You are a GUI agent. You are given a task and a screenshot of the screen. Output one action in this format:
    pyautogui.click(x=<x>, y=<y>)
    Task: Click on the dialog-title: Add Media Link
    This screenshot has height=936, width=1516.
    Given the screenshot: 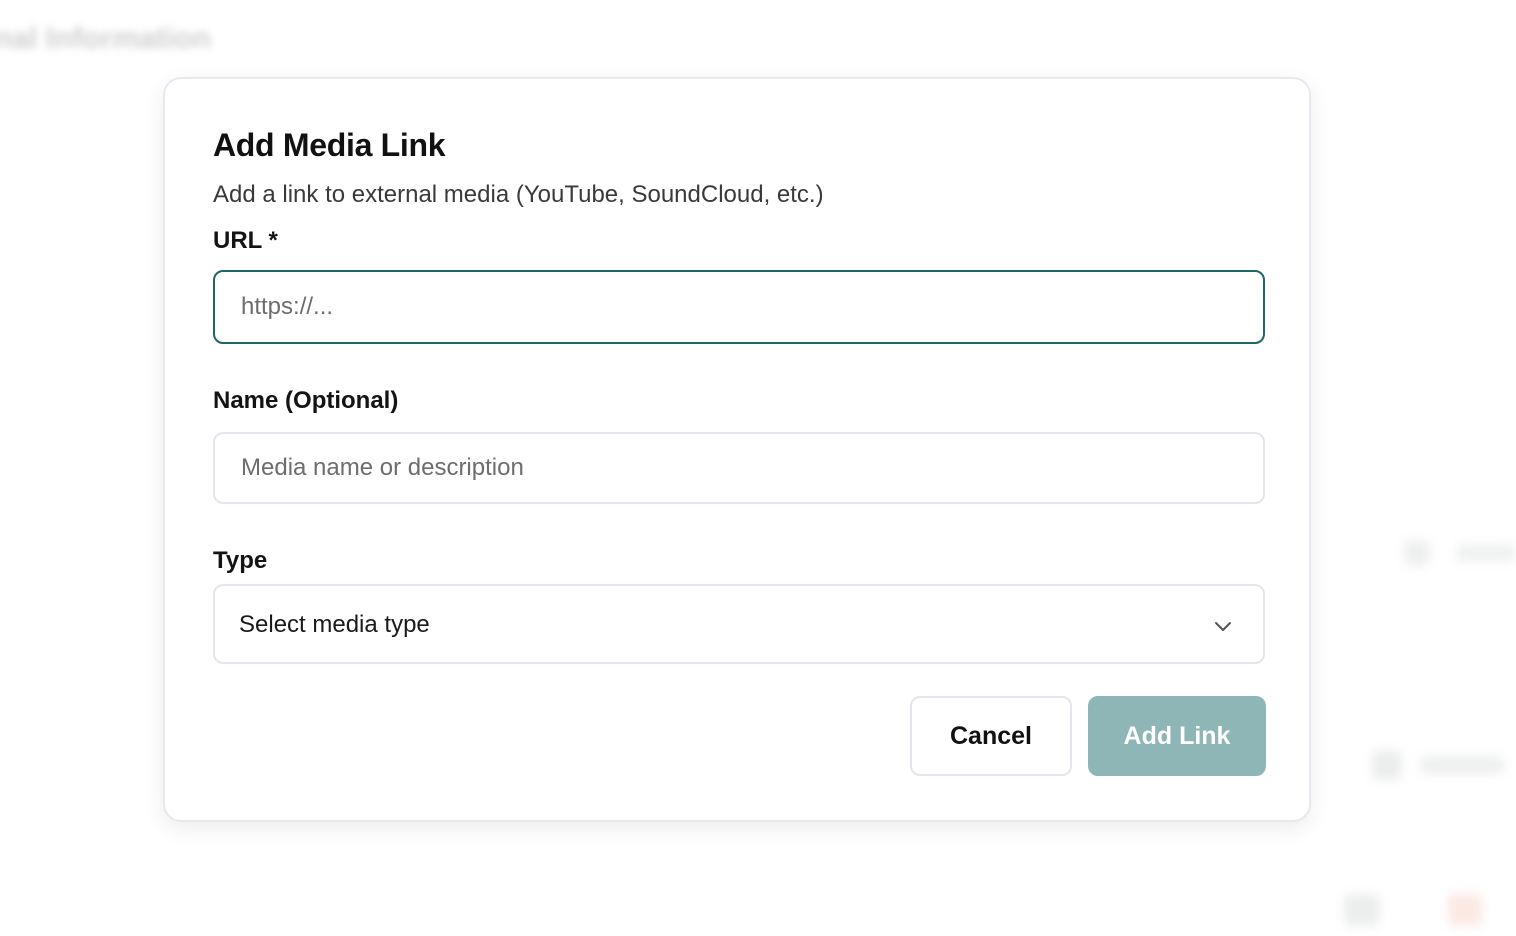 What is the action you would take?
    pyautogui.click(x=329, y=145)
    